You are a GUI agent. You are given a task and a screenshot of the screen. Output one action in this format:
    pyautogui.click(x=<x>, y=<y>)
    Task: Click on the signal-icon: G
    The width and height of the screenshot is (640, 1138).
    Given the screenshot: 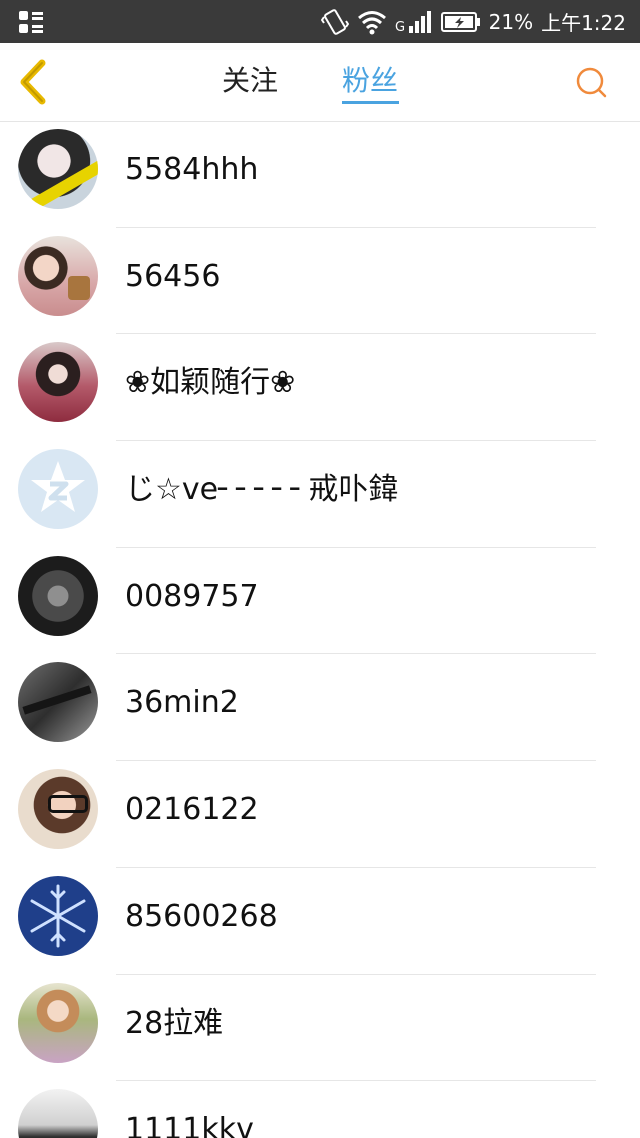 What is the action you would take?
    pyautogui.click(x=413, y=22)
    